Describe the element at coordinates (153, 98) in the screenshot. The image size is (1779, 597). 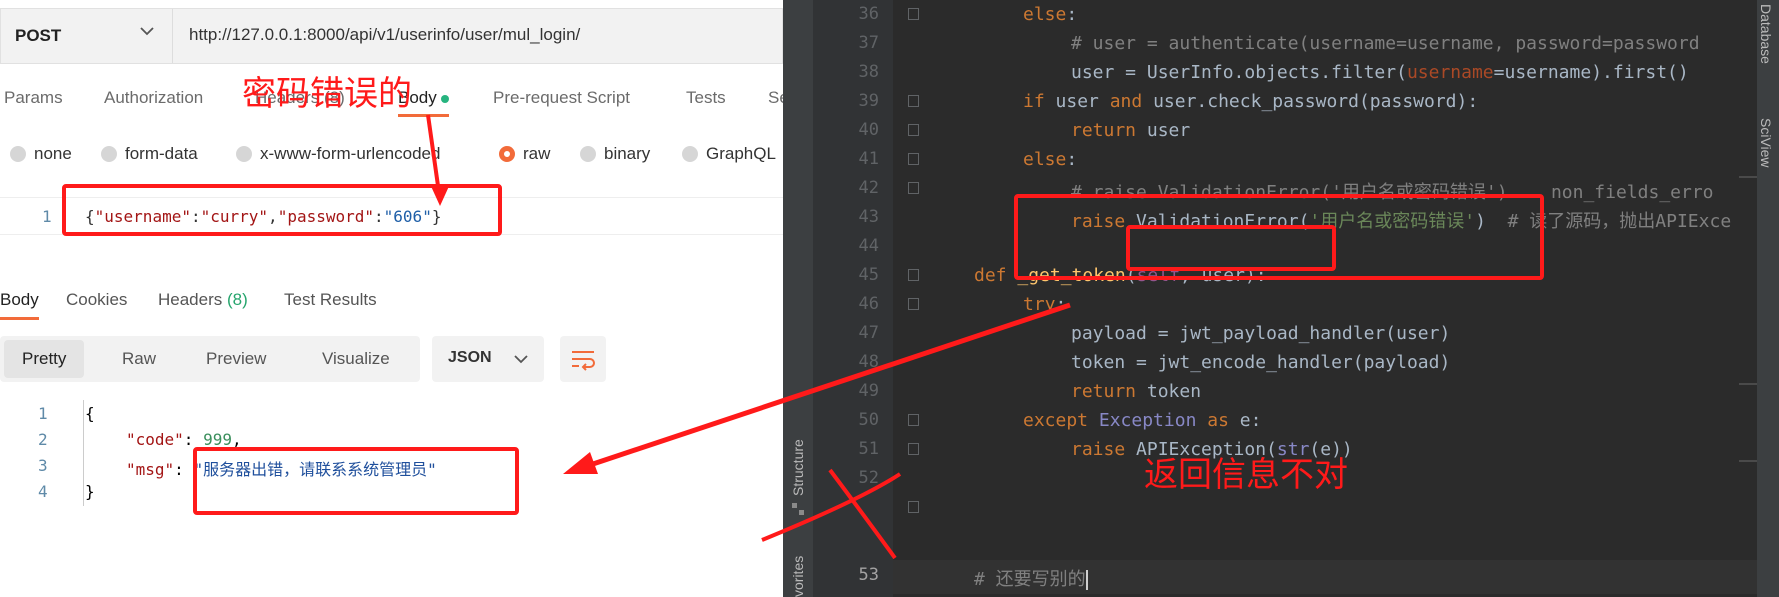
I see `tab-authorization: Authorization` at that location.